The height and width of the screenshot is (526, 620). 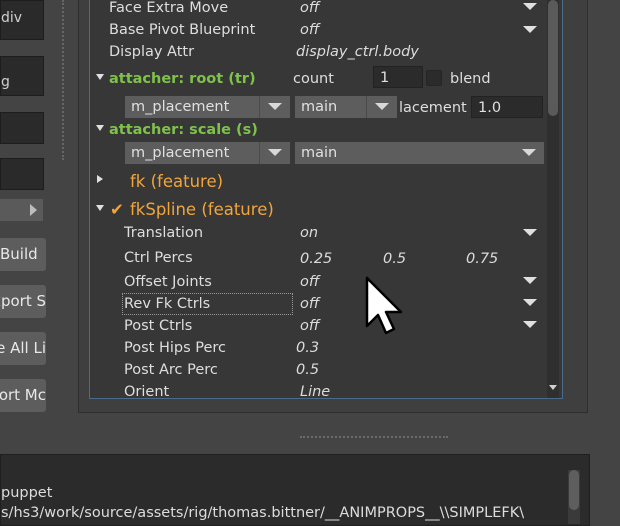 What do you see at coordinates (309, 282) in the screenshot?
I see `offset-joints-value: off` at bounding box center [309, 282].